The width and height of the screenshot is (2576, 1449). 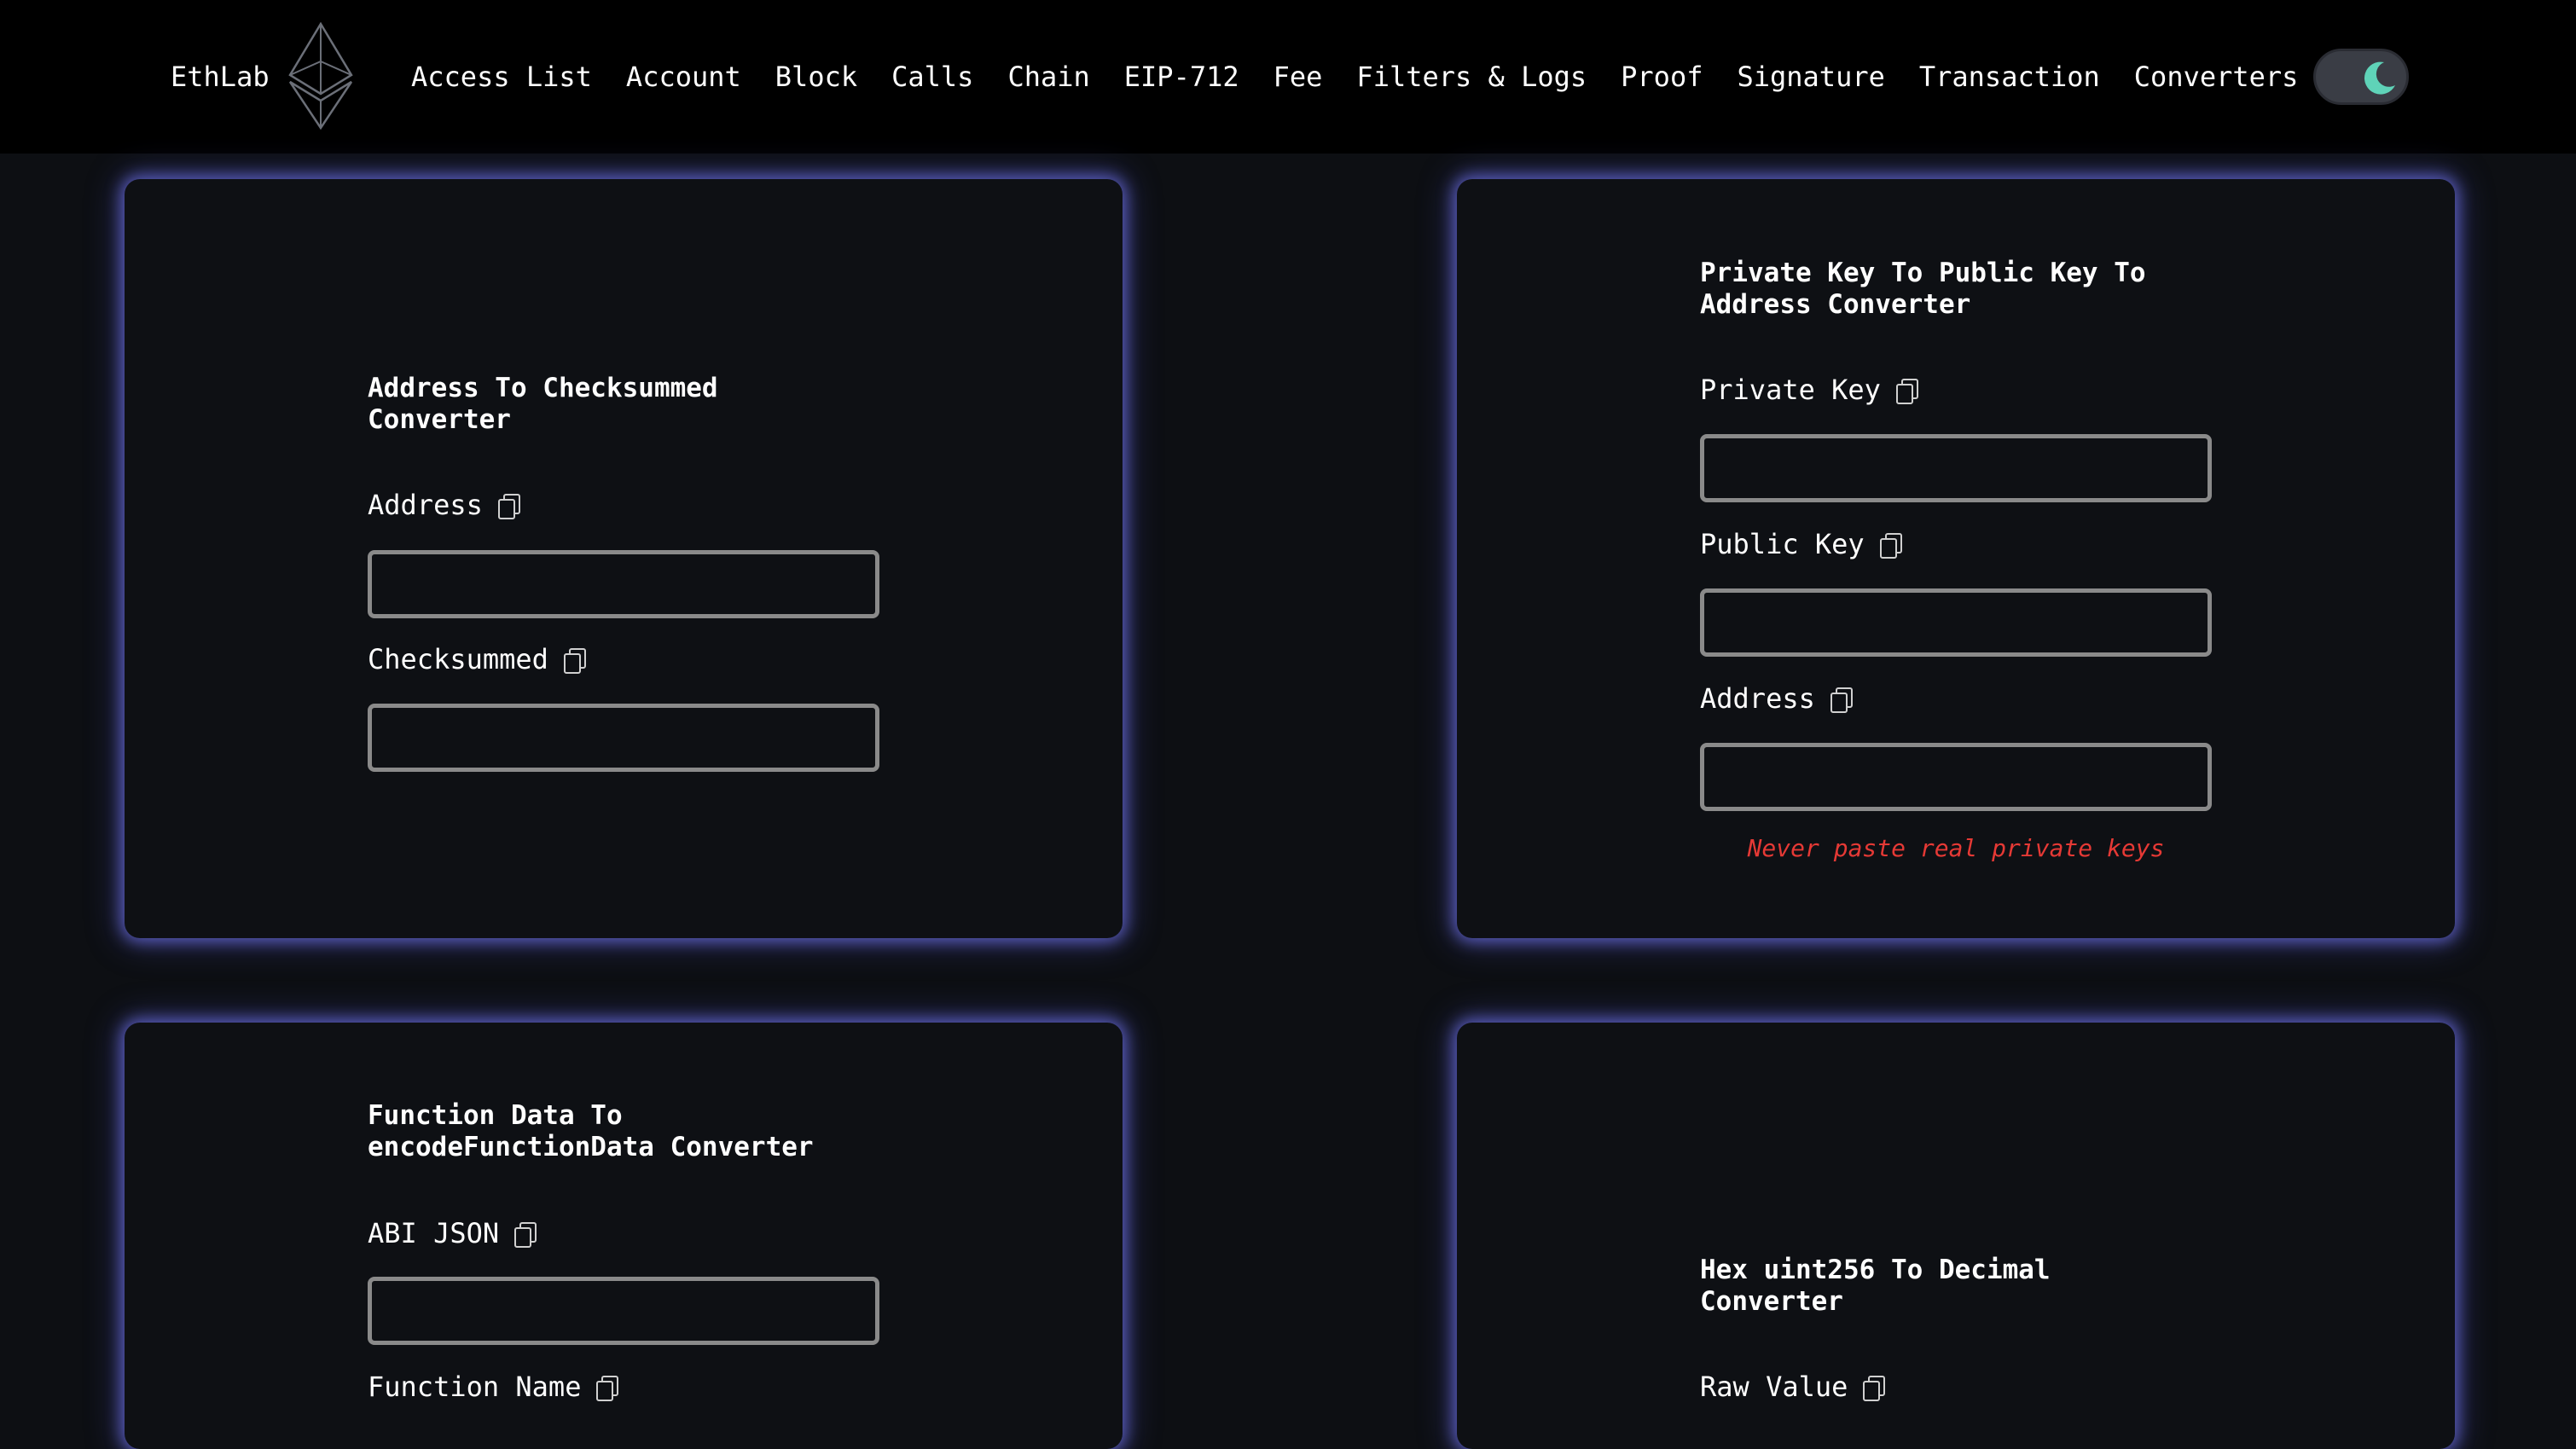 What do you see at coordinates (932, 77) in the screenshot?
I see `nav-item-calls: Calls` at bounding box center [932, 77].